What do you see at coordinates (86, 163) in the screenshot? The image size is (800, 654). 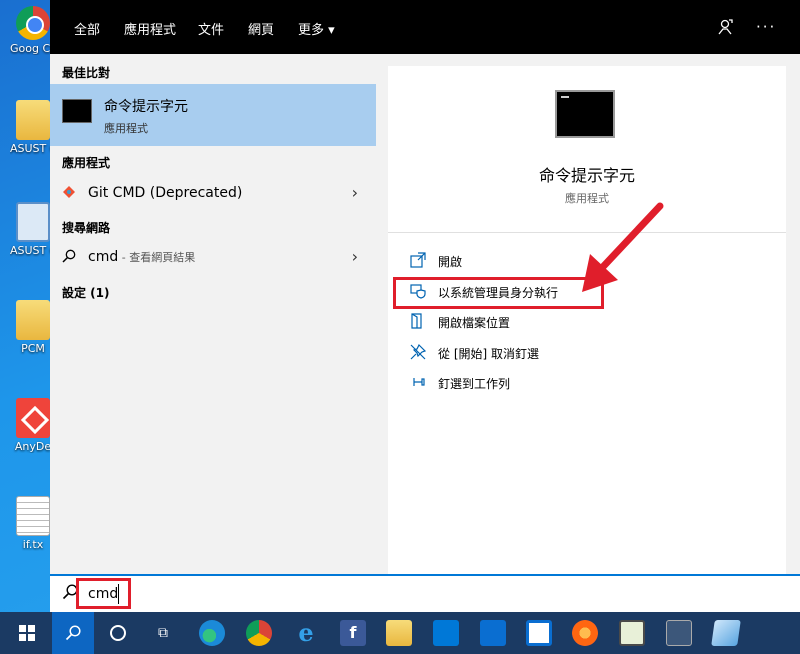 I see `apps-heading: 應用程式` at bounding box center [86, 163].